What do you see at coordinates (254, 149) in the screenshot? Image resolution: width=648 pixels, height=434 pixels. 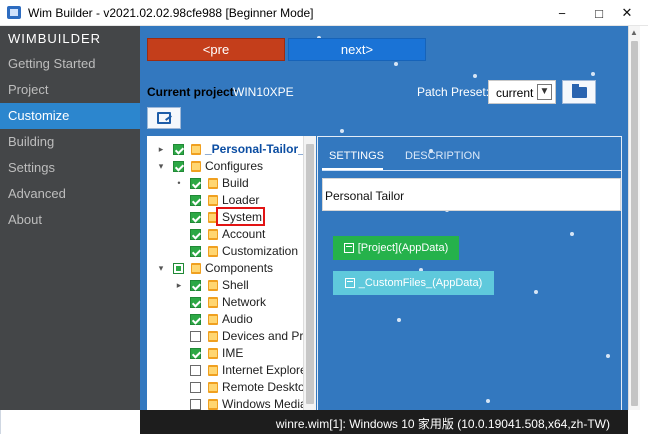 I see `tree-item-label: _Personal-Tailor_(AppData)` at bounding box center [254, 149].